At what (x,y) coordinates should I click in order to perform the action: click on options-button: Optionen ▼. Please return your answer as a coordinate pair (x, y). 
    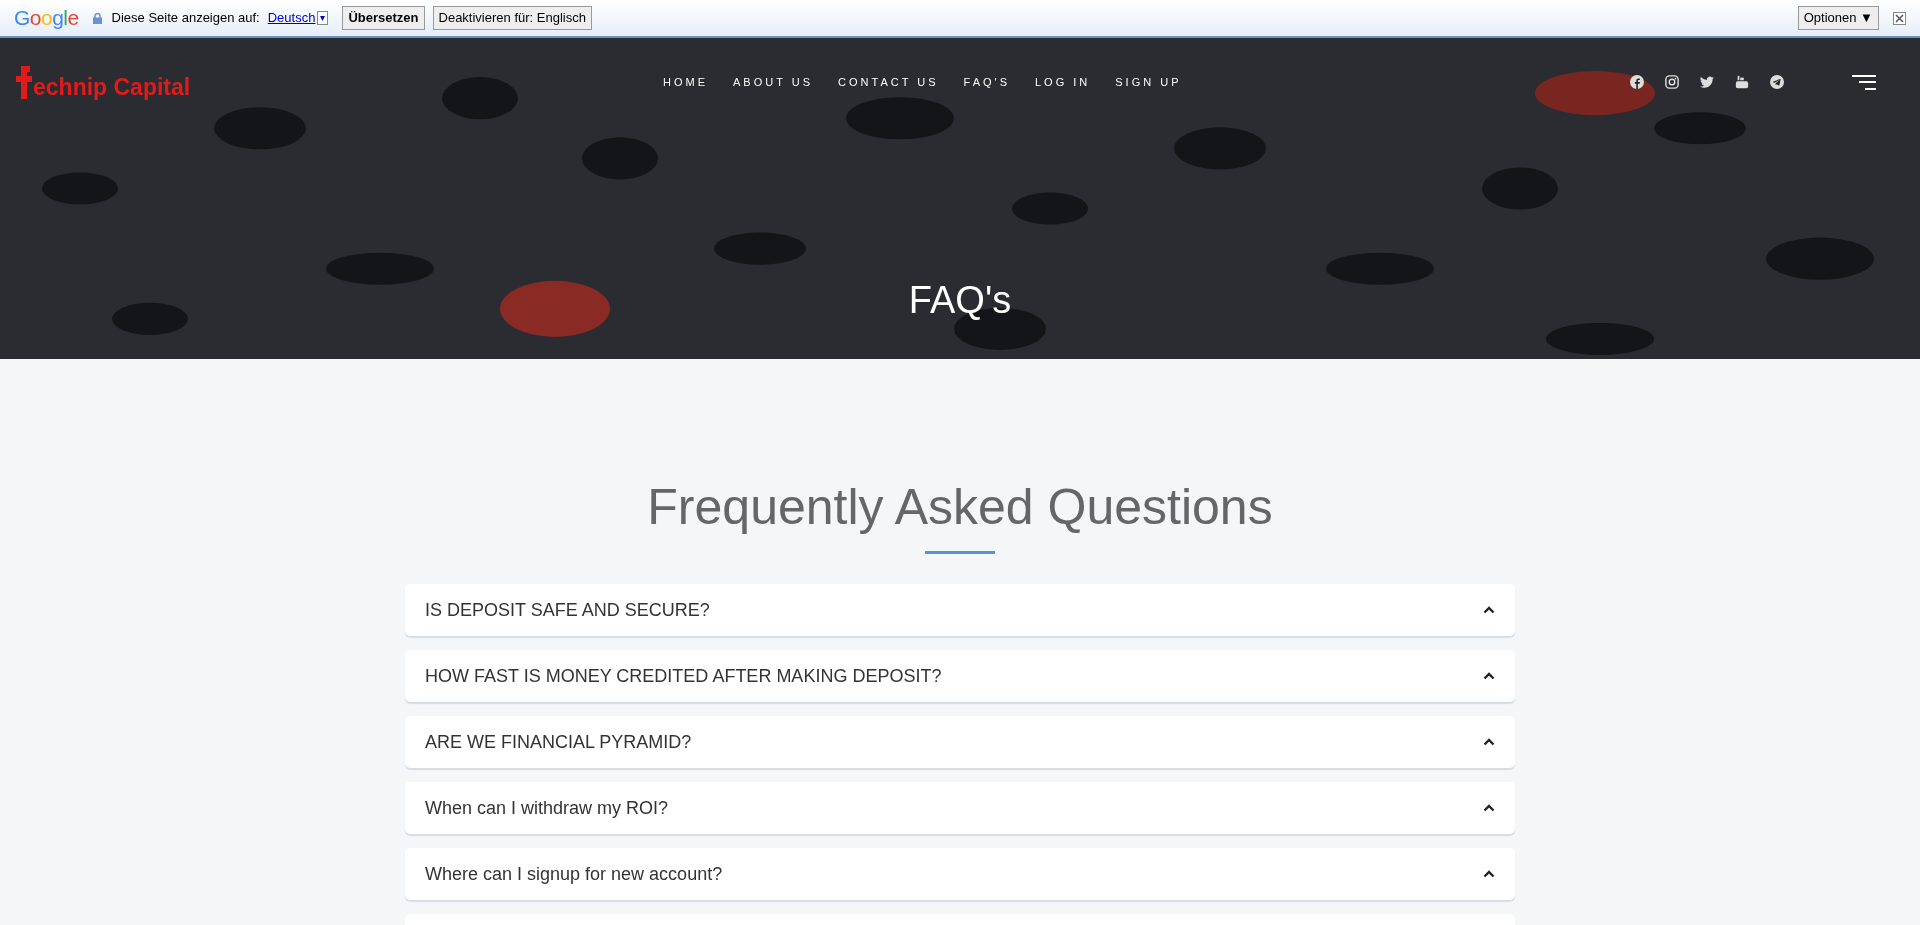
    Looking at the image, I should click on (1838, 18).